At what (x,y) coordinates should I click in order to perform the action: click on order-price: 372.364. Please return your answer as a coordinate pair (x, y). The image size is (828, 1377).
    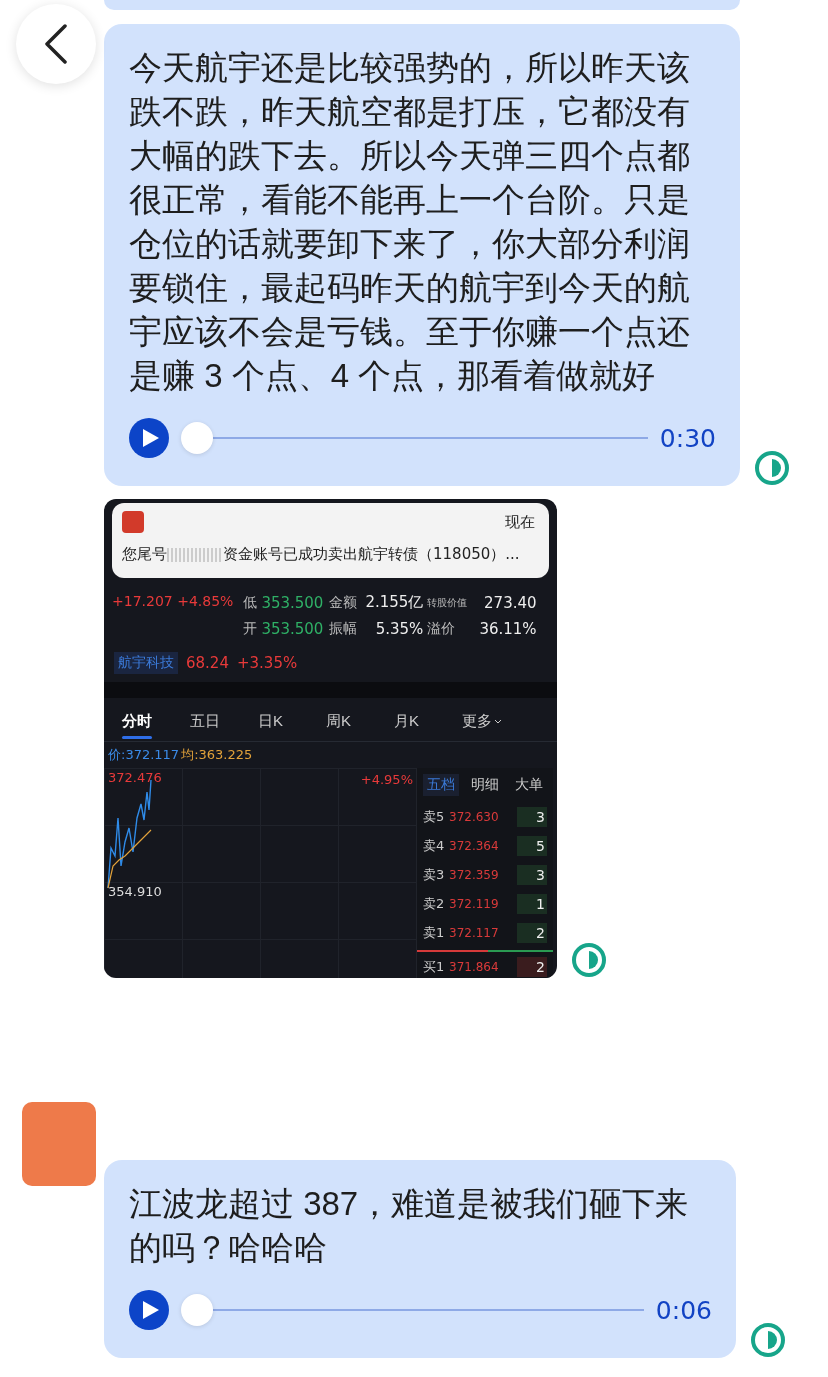
    Looking at the image, I should click on (474, 845).